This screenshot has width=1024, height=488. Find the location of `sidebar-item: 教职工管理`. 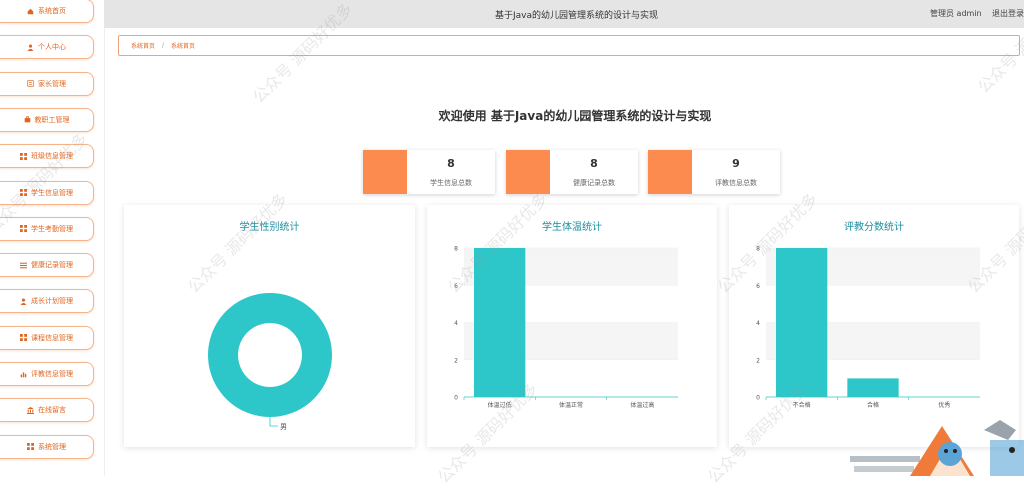

sidebar-item: 教职工管理 is located at coordinates (47, 119).